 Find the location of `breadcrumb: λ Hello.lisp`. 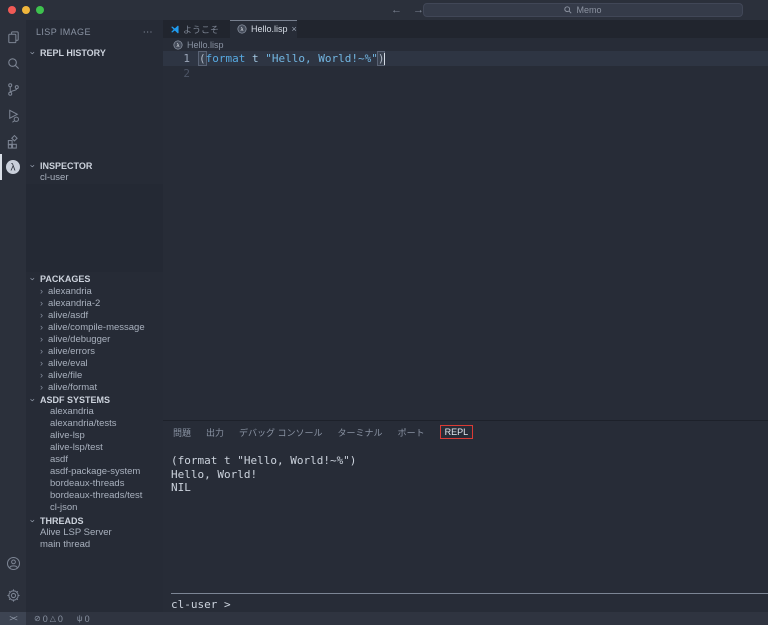

breadcrumb: λ Hello.lisp is located at coordinates (465, 44).